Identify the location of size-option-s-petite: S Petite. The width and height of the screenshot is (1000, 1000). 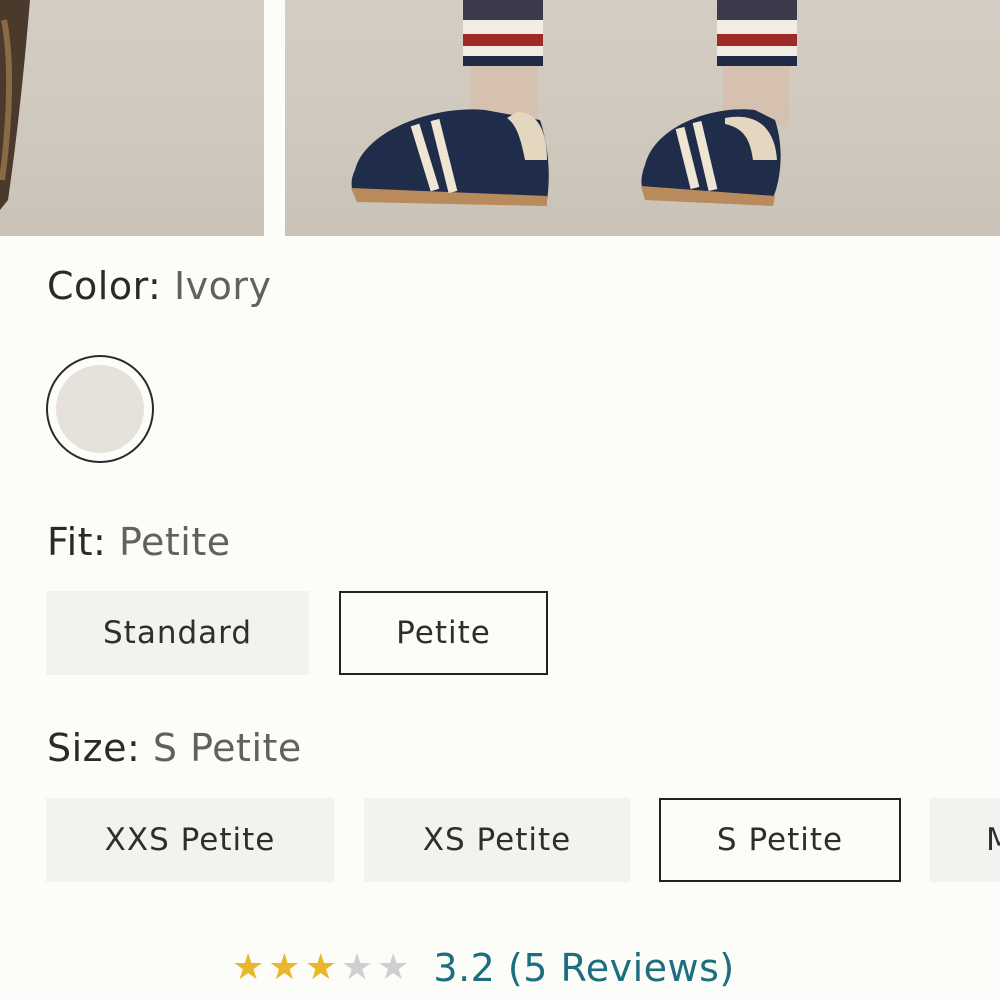
(780, 840).